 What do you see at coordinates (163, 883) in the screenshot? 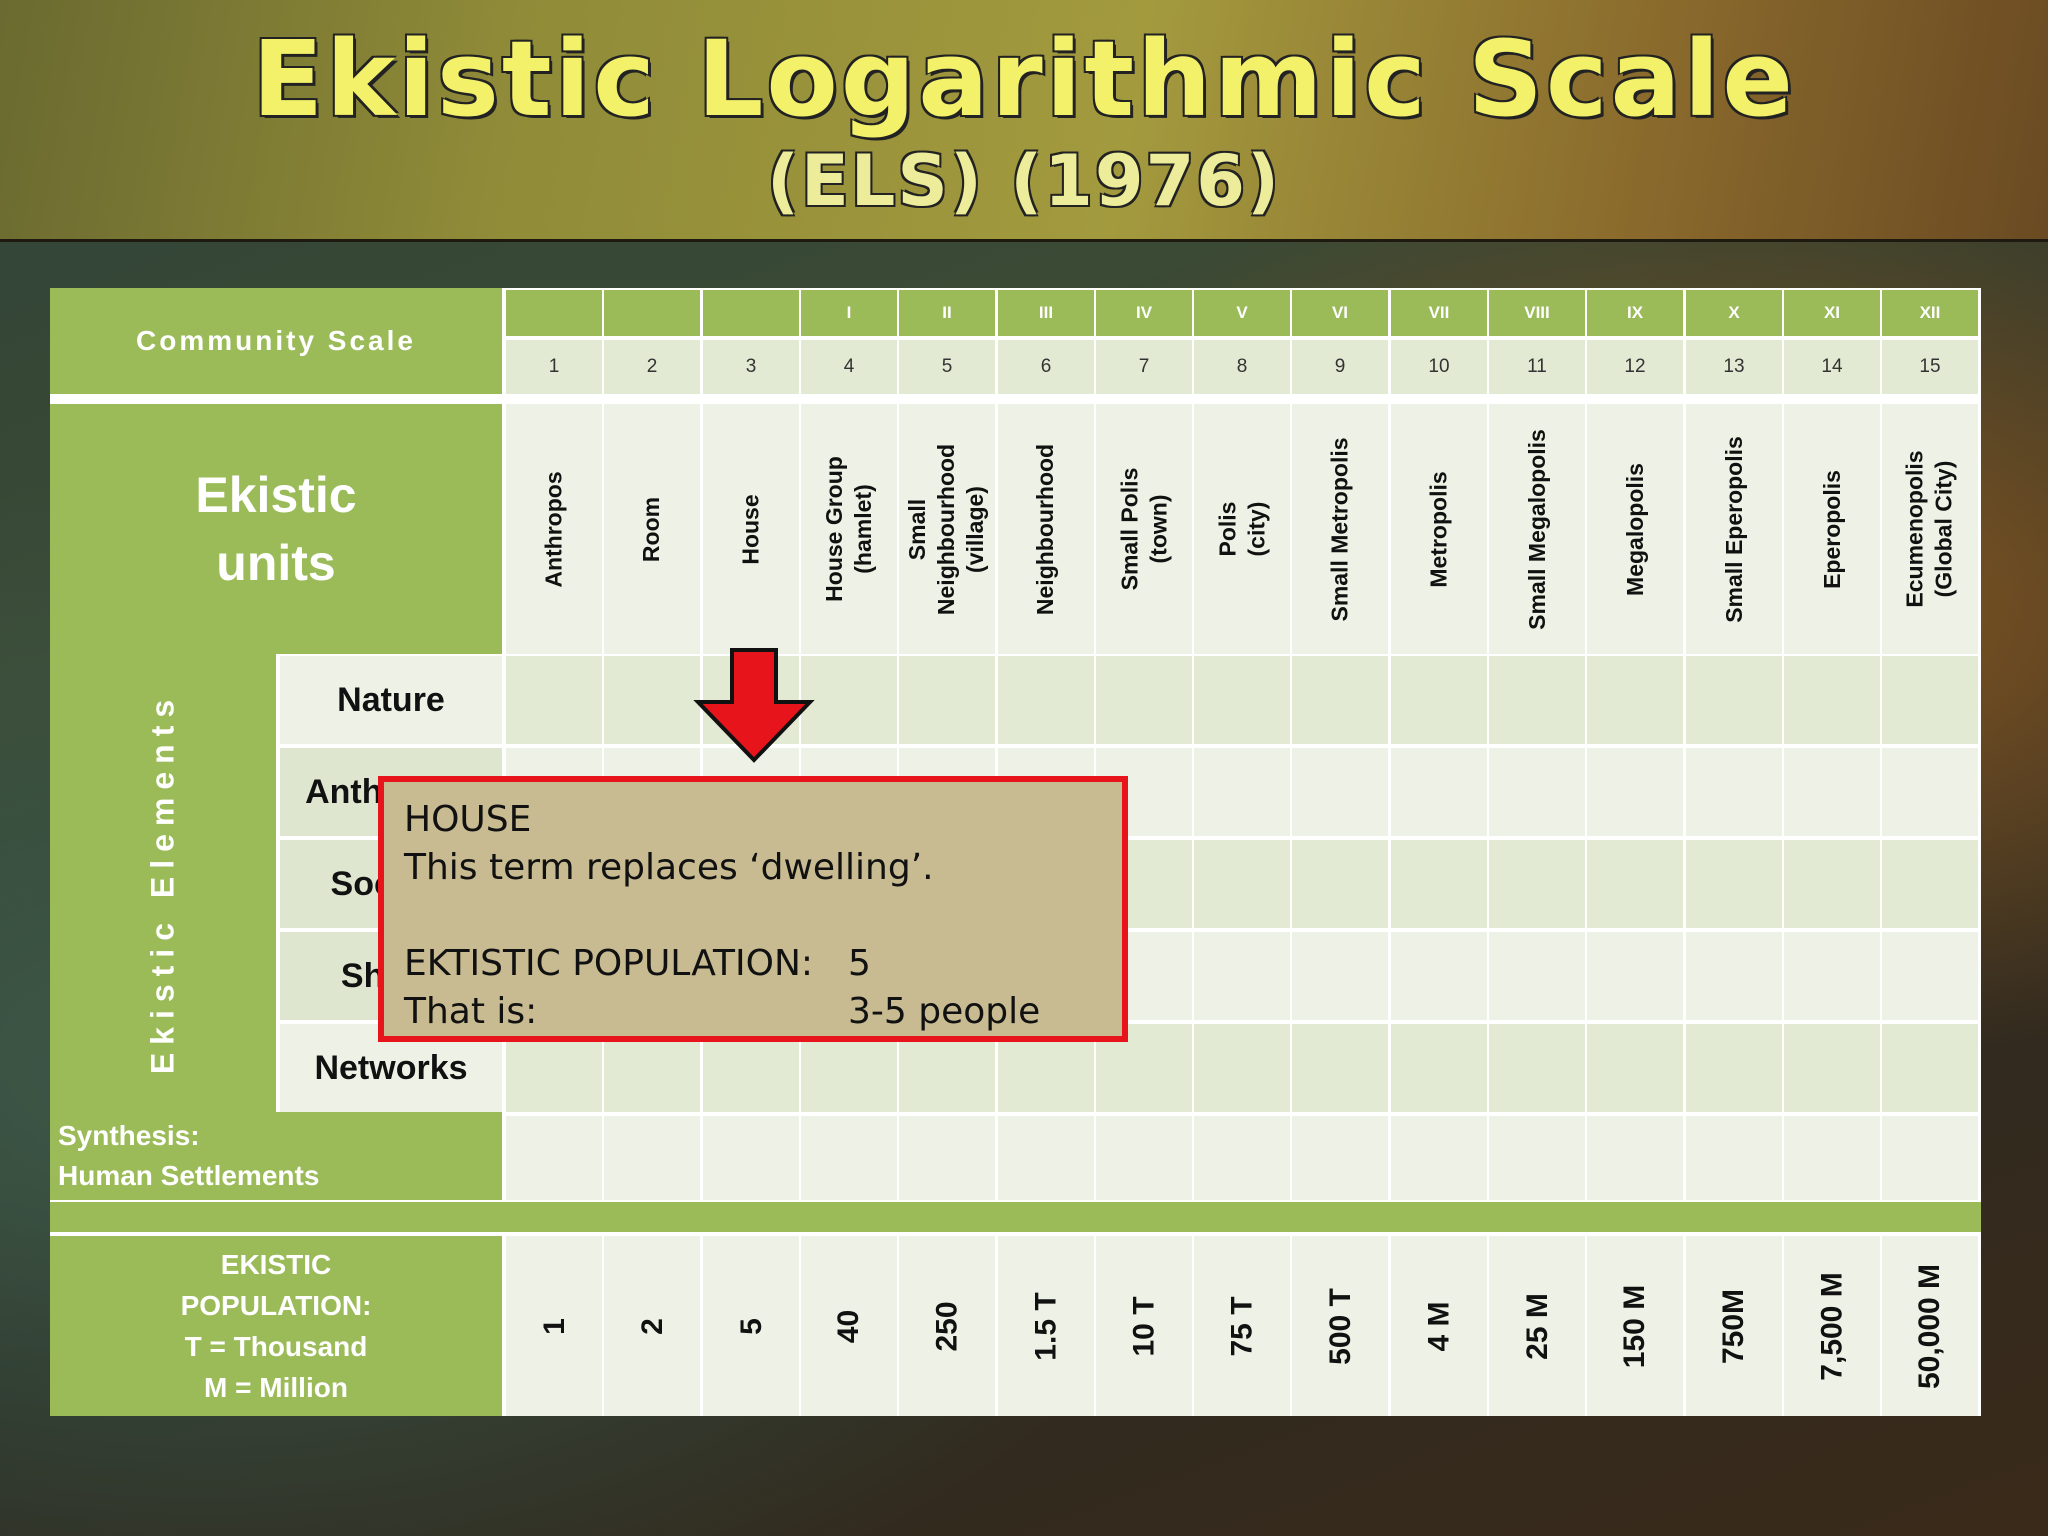
I see `ekistic-elements-panel: Ekistic Elements` at bounding box center [163, 883].